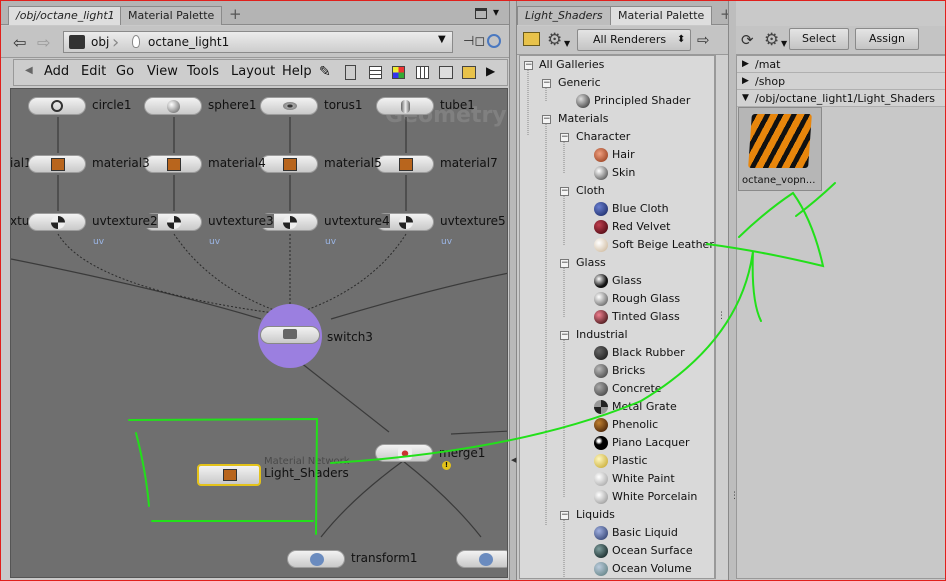 Image resolution: width=946 pixels, height=581 pixels. Describe the element at coordinates (645, 533) in the screenshot. I see `tree-basic-liquid: Basic Liquid` at that location.